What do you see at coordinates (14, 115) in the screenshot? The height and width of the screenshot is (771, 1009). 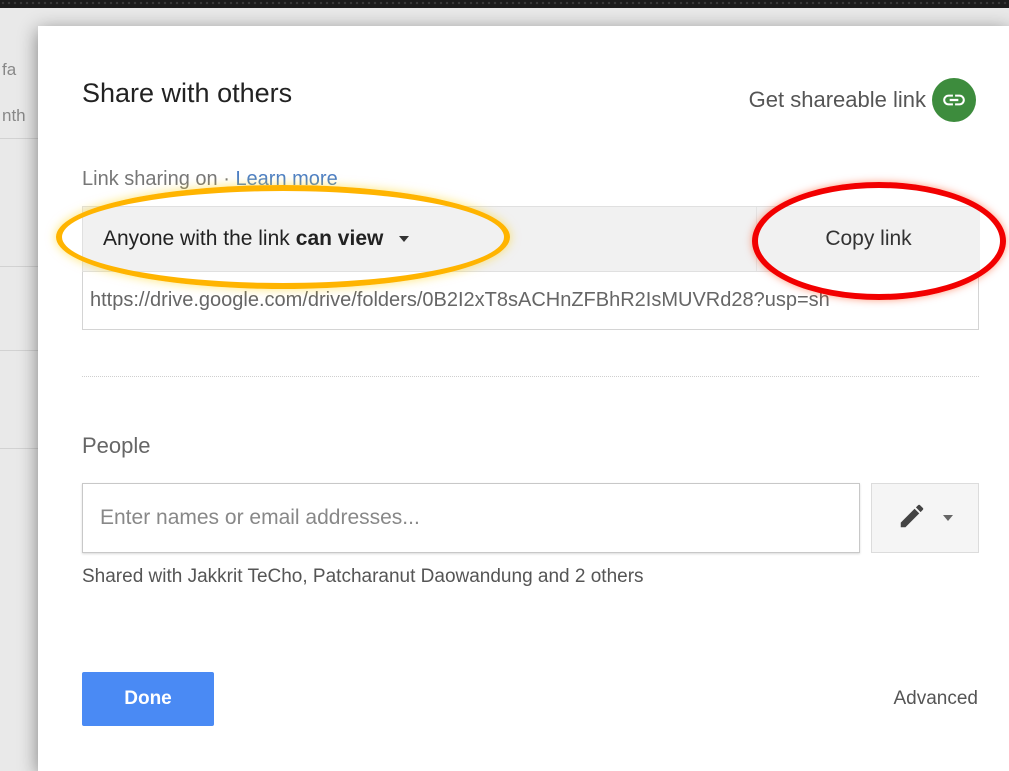 I see `background-text-fragment: nth` at bounding box center [14, 115].